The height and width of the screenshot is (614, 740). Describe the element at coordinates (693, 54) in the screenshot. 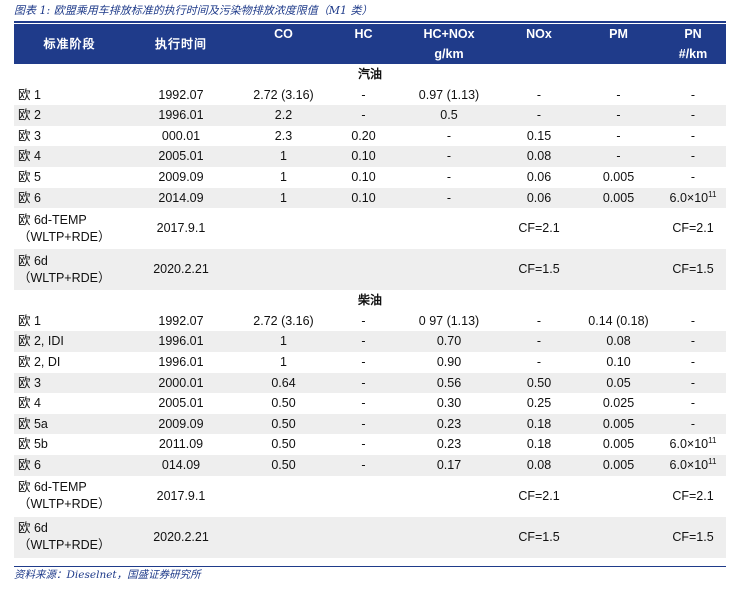

I see `header-pn-unit: #/km` at that location.